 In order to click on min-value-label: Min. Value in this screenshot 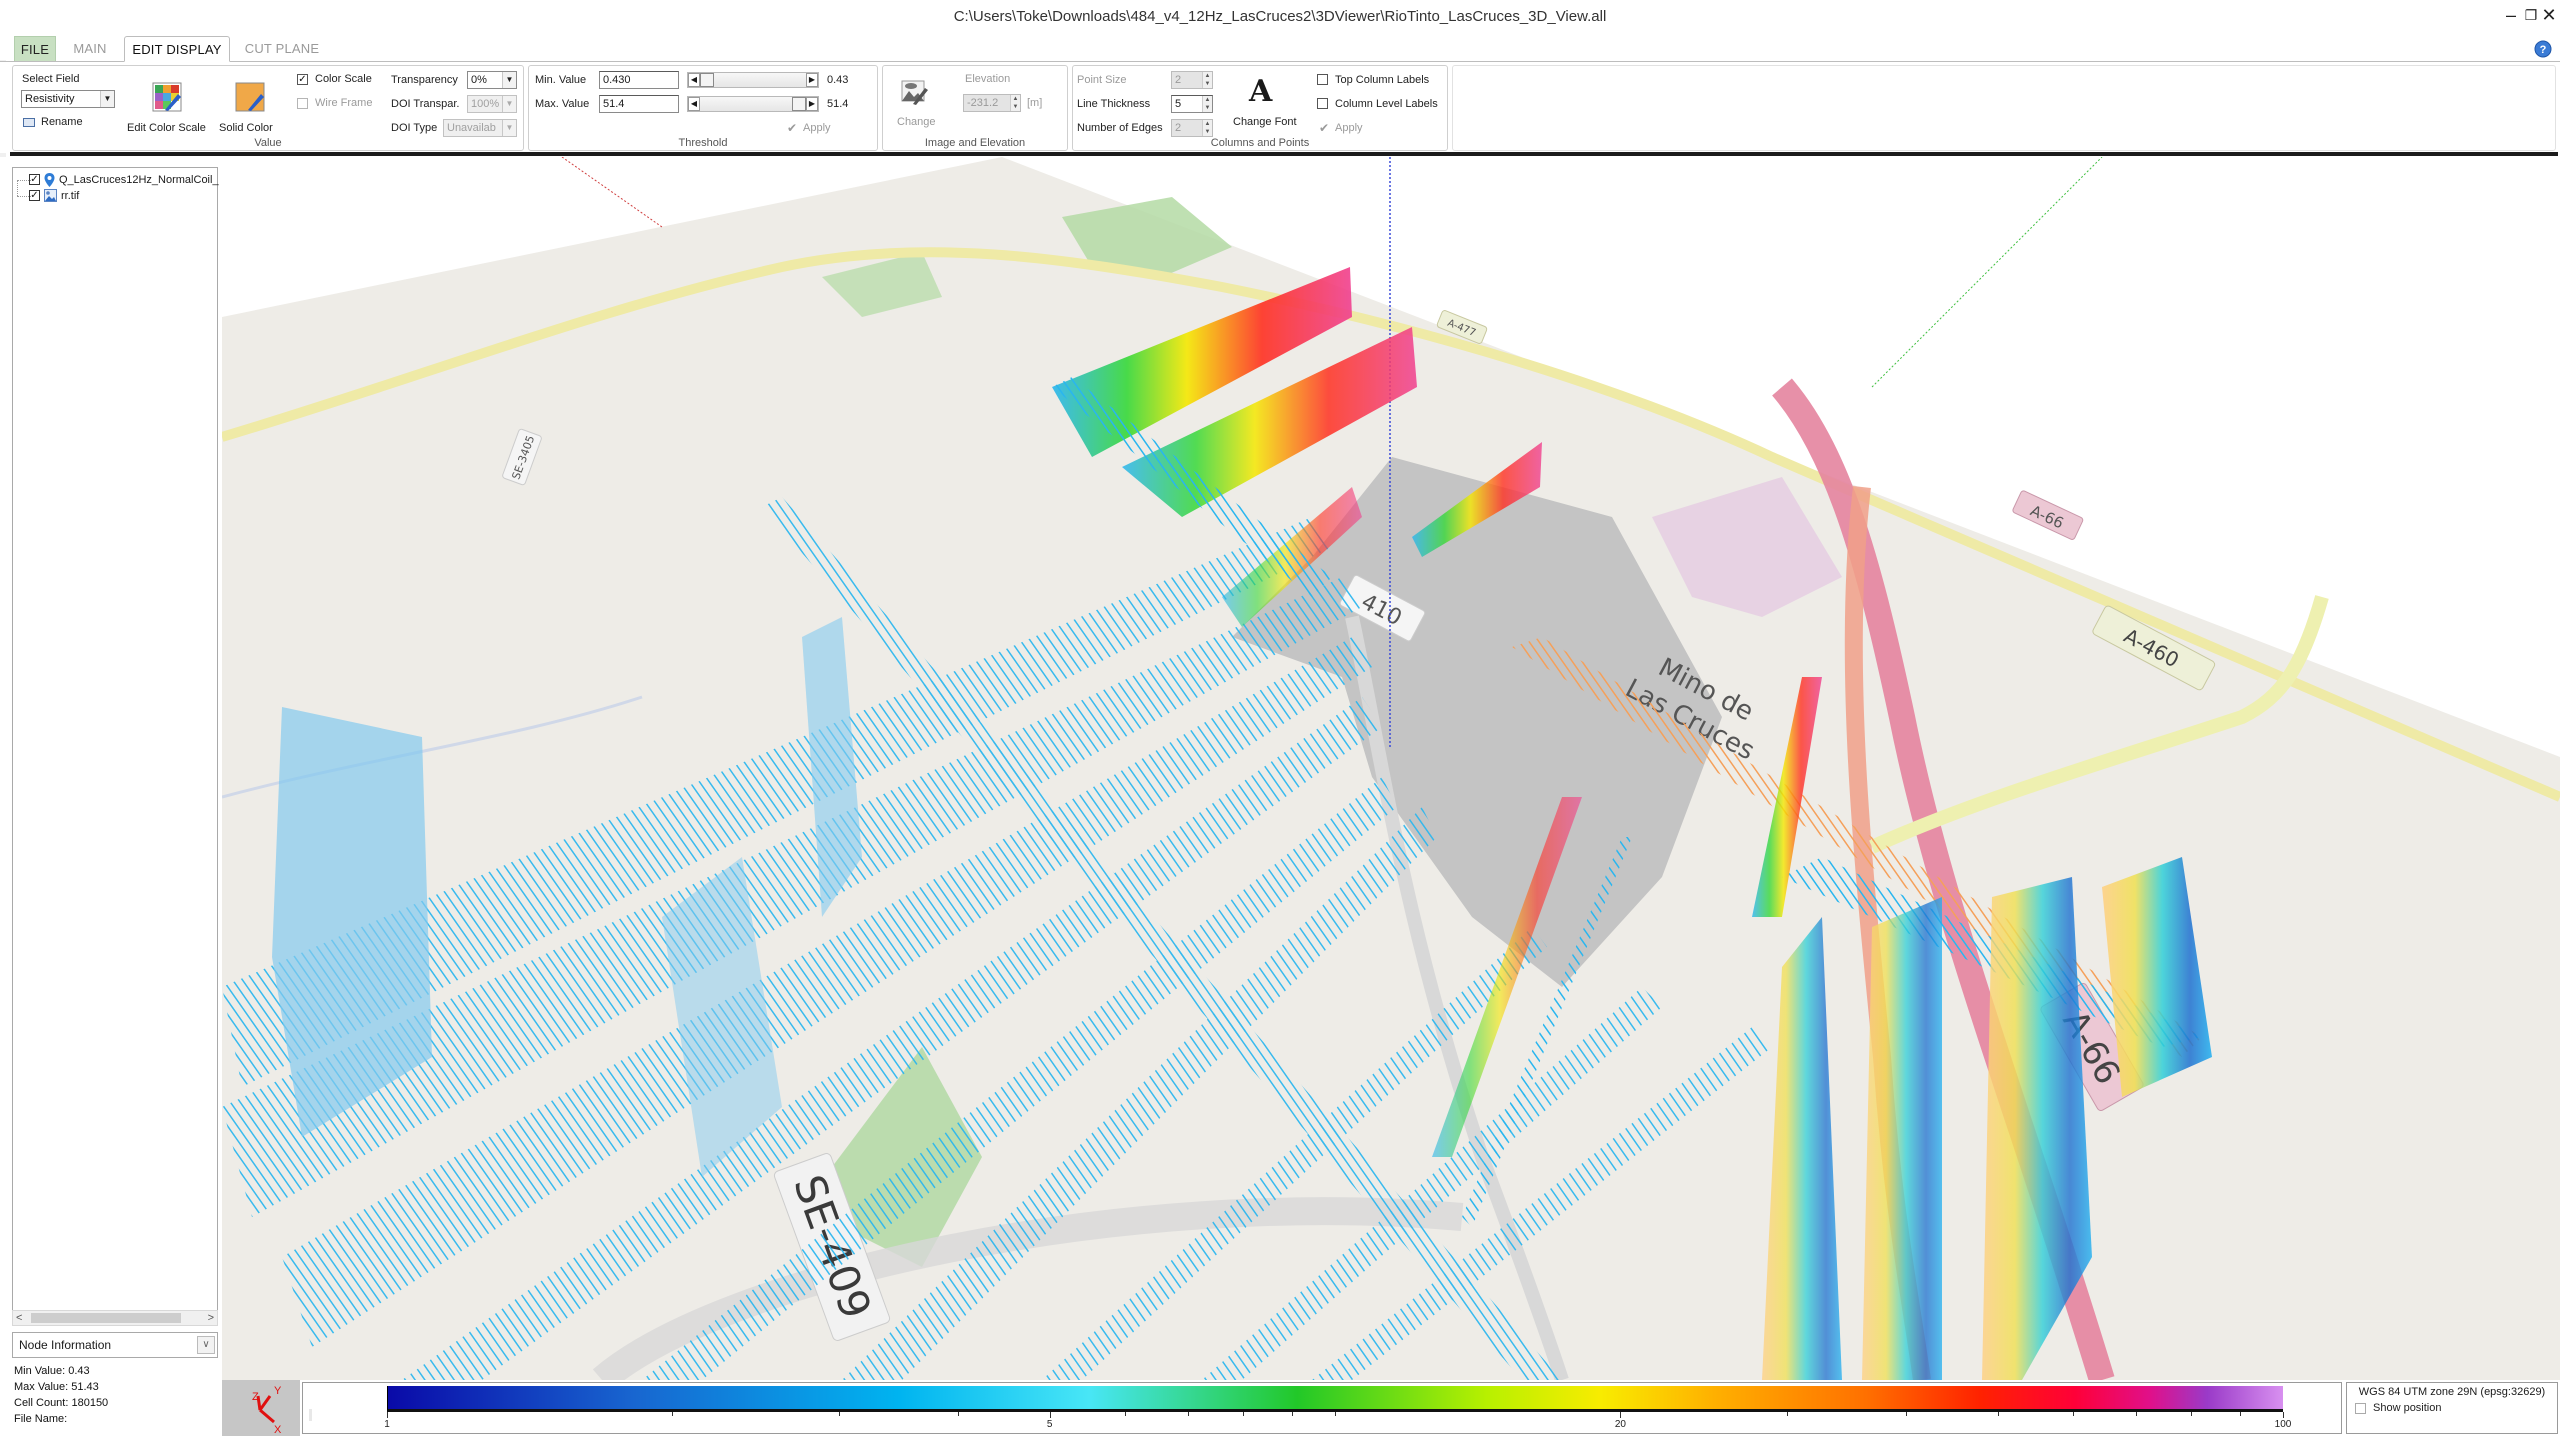, I will do `click(561, 80)`.